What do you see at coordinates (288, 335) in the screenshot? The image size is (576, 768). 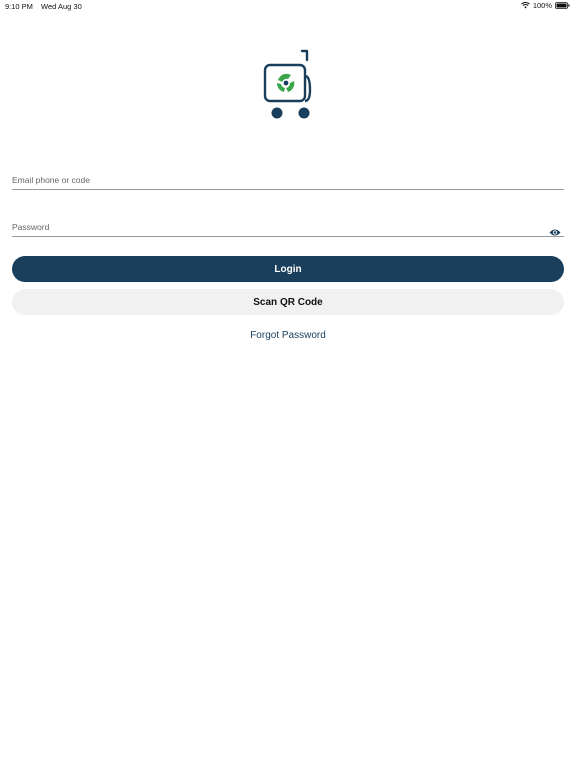 I see `forgot-password-link: Forgot Password` at bounding box center [288, 335].